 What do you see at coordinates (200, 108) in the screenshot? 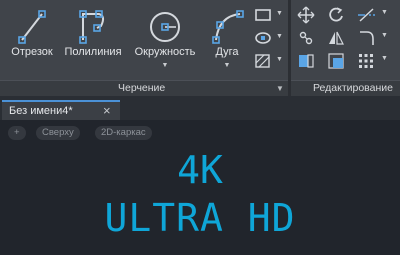
I see `document-tab-bar: Без имени4* ×` at bounding box center [200, 108].